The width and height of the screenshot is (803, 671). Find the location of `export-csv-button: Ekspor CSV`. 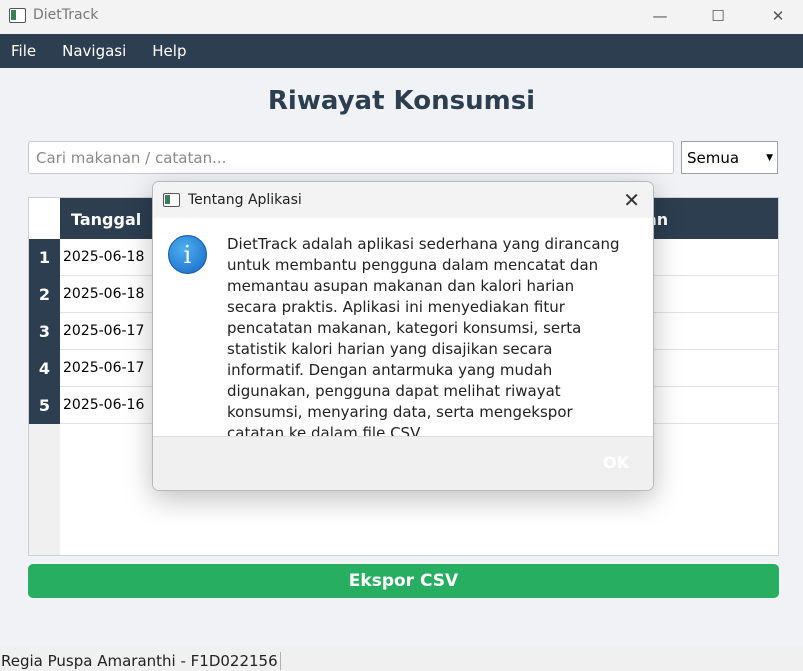

export-csv-button: Ekspor CSV is located at coordinates (403, 581).